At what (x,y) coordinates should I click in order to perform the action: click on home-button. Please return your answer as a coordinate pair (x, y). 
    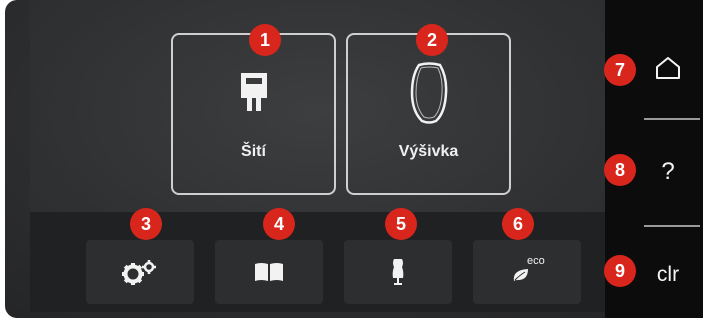
    Looking at the image, I should click on (668, 68).